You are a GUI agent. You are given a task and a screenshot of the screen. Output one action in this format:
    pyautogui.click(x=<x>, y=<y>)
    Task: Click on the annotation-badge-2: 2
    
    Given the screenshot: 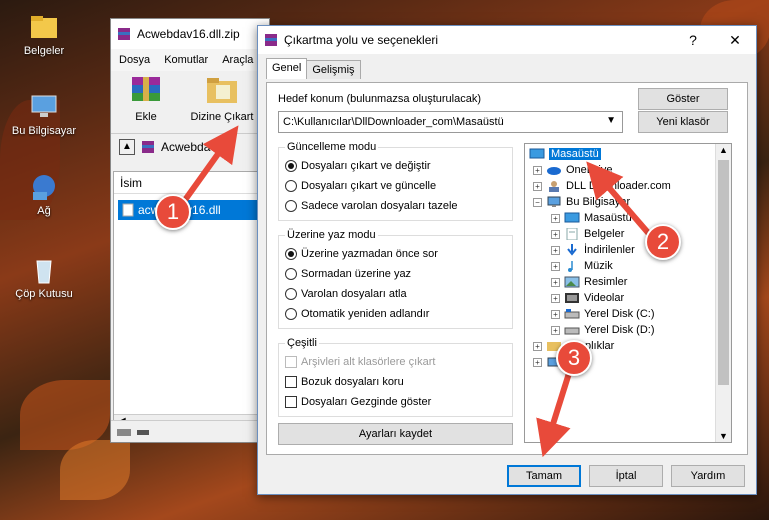 What is the action you would take?
    pyautogui.click(x=663, y=242)
    